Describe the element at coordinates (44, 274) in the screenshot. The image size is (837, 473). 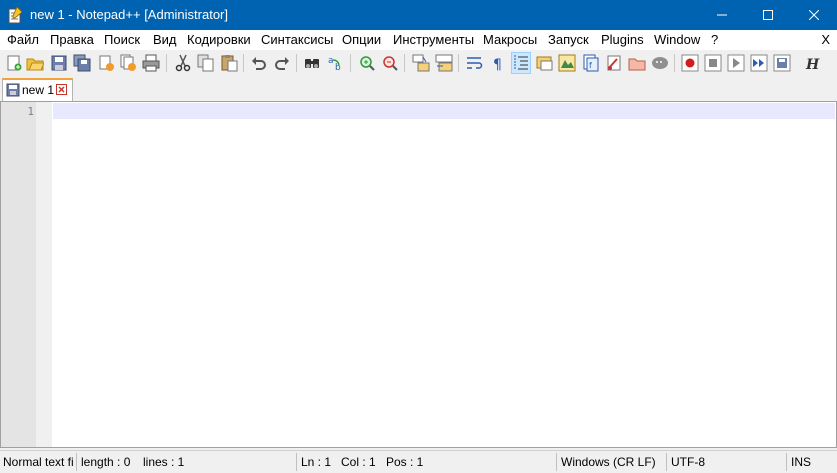
I see `fold-margin` at that location.